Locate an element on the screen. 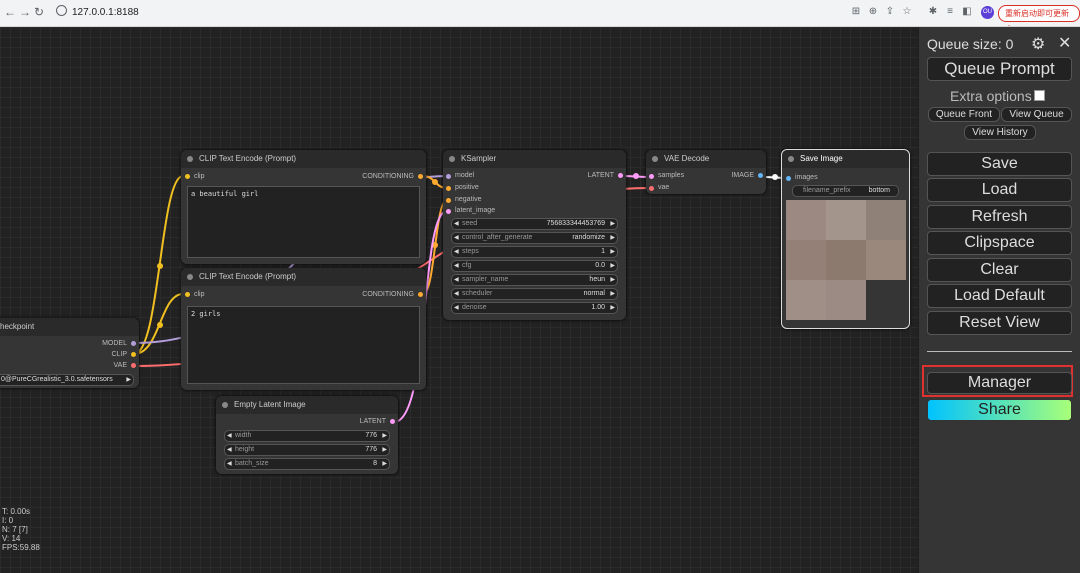 This screenshot has height=573, width=1080. save-image-node: Save Image images filename_prefix bottom is located at coordinates (845, 239).